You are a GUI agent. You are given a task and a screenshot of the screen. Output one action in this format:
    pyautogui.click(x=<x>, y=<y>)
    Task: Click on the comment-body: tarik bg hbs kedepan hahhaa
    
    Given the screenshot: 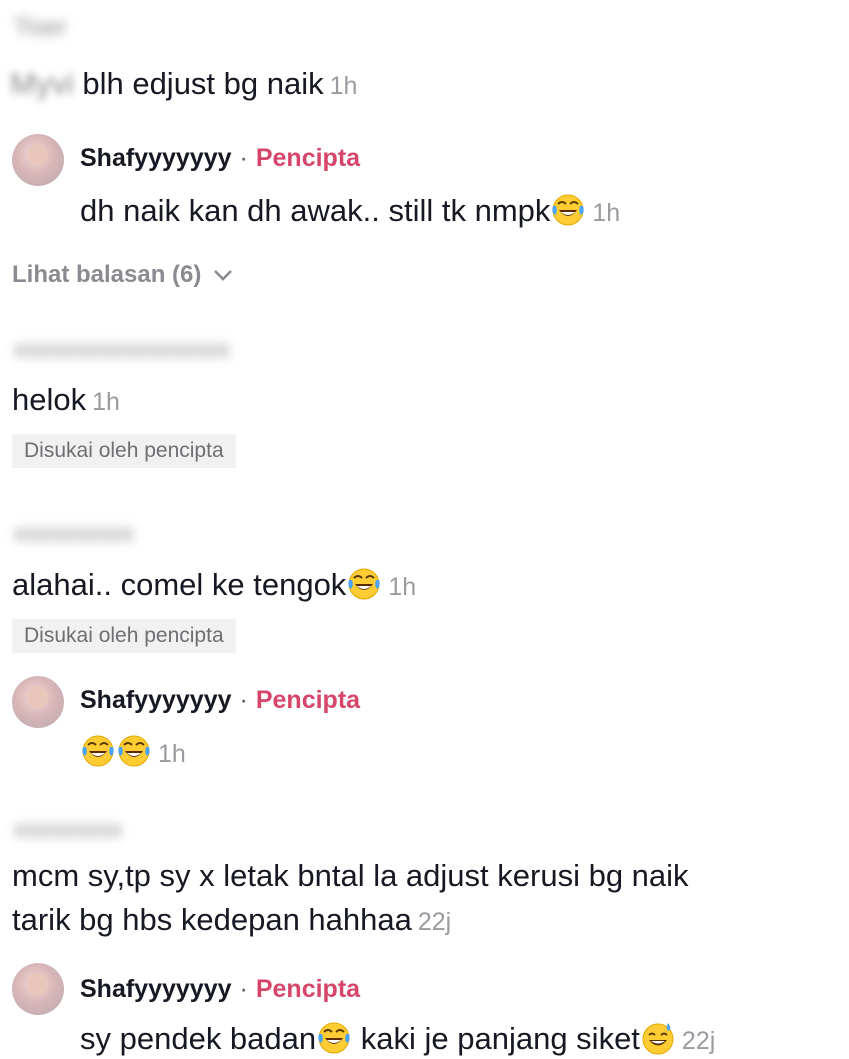 What is the action you would take?
    pyautogui.click(x=212, y=919)
    